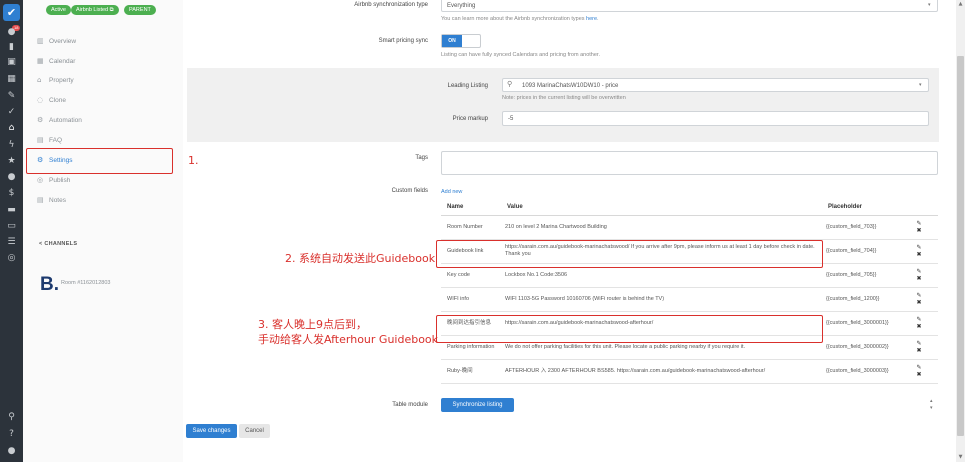  I want to click on inbox-icon: ▭, so click(11, 226).